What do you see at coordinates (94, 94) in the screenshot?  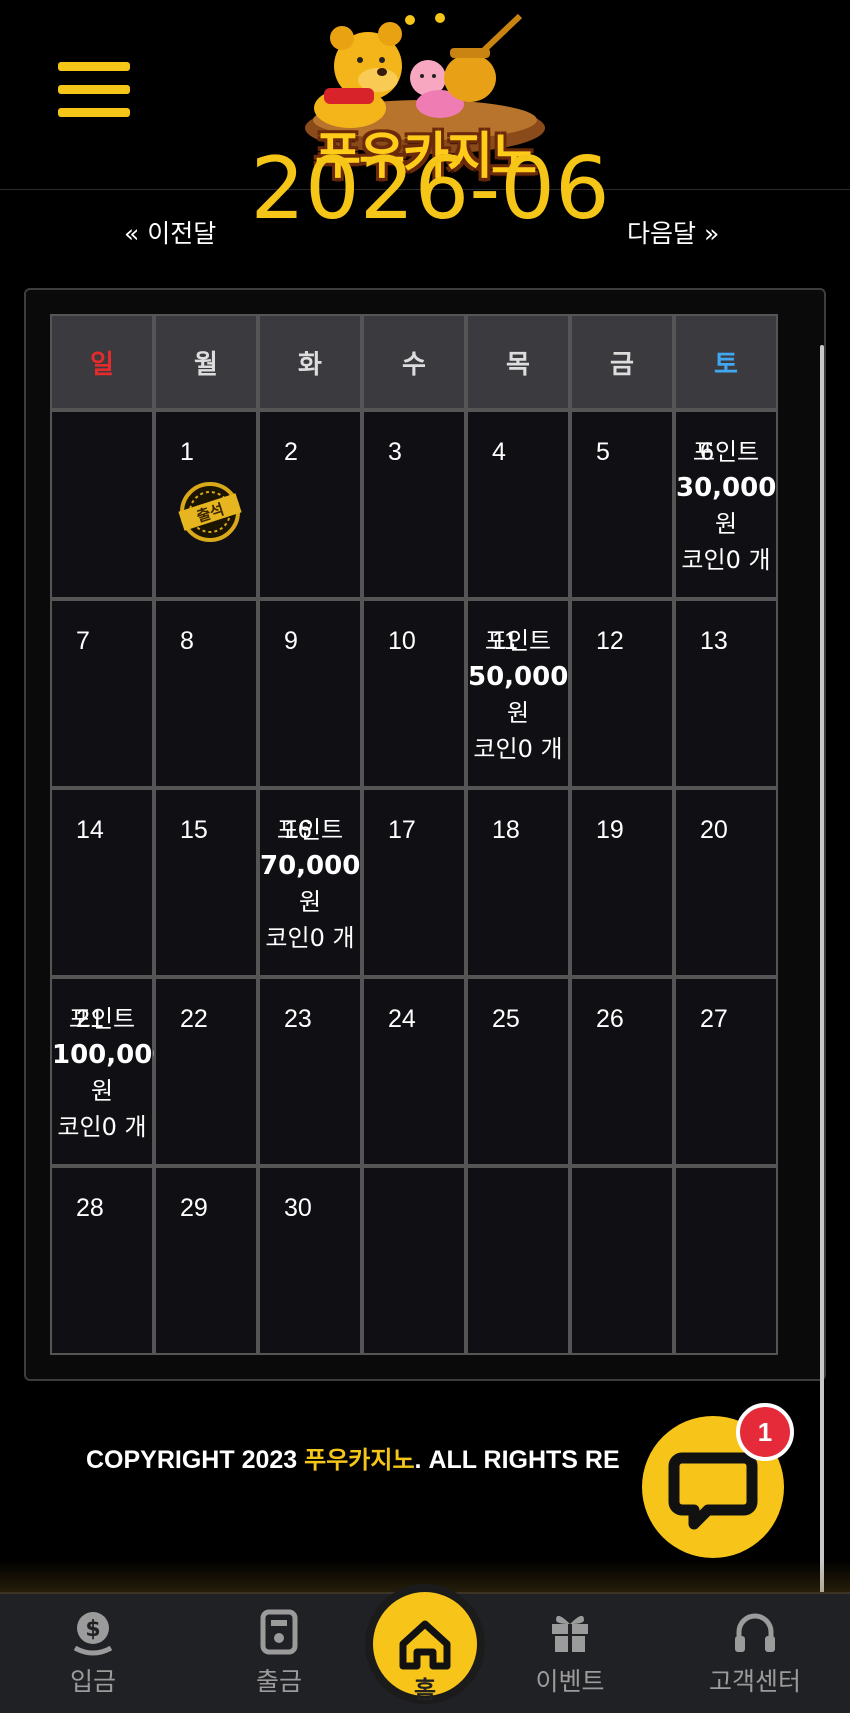 I see `hamburger-menu-icon` at bounding box center [94, 94].